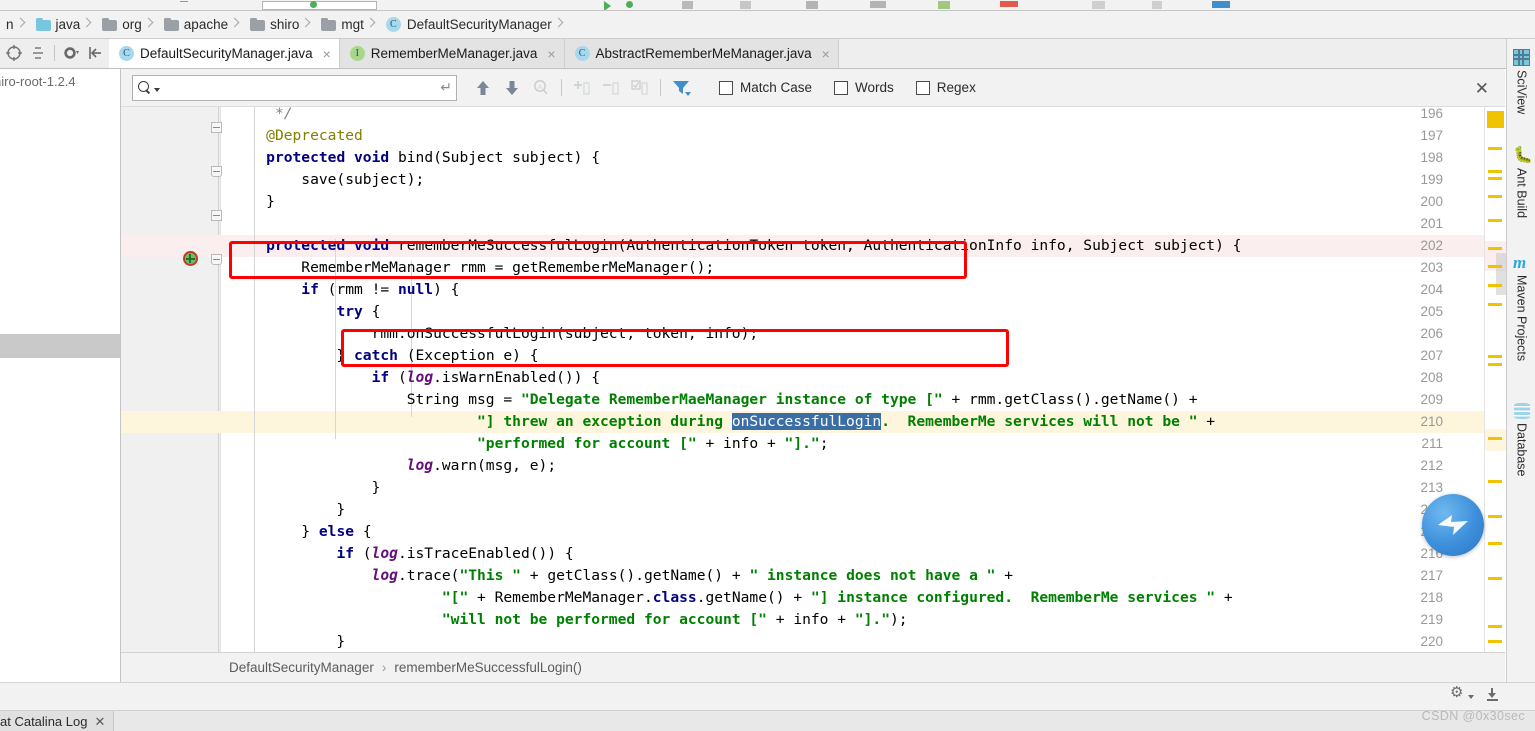 Image resolution: width=1535 pixels, height=731 pixels. I want to click on debug-icon, so click(629, 4).